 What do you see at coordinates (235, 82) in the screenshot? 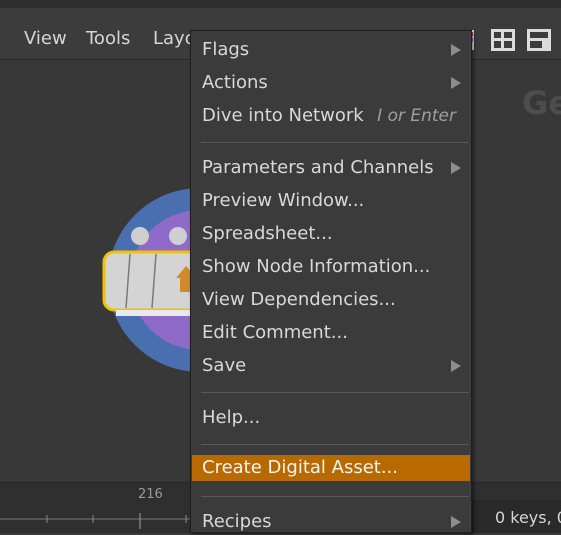
I see `menu-item-label: Actions` at bounding box center [235, 82].